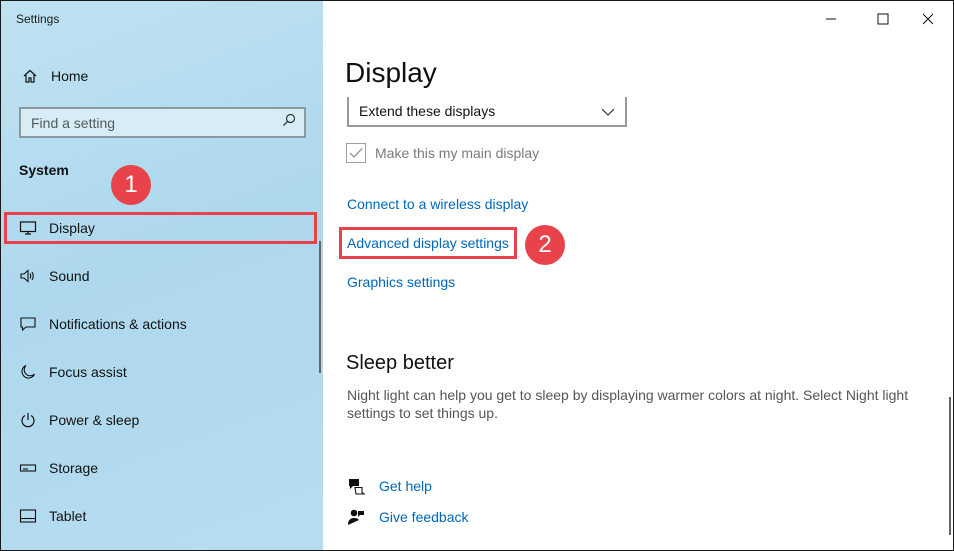 This screenshot has height=551, width=954. I want to click on power-icon, so click(28, 420).